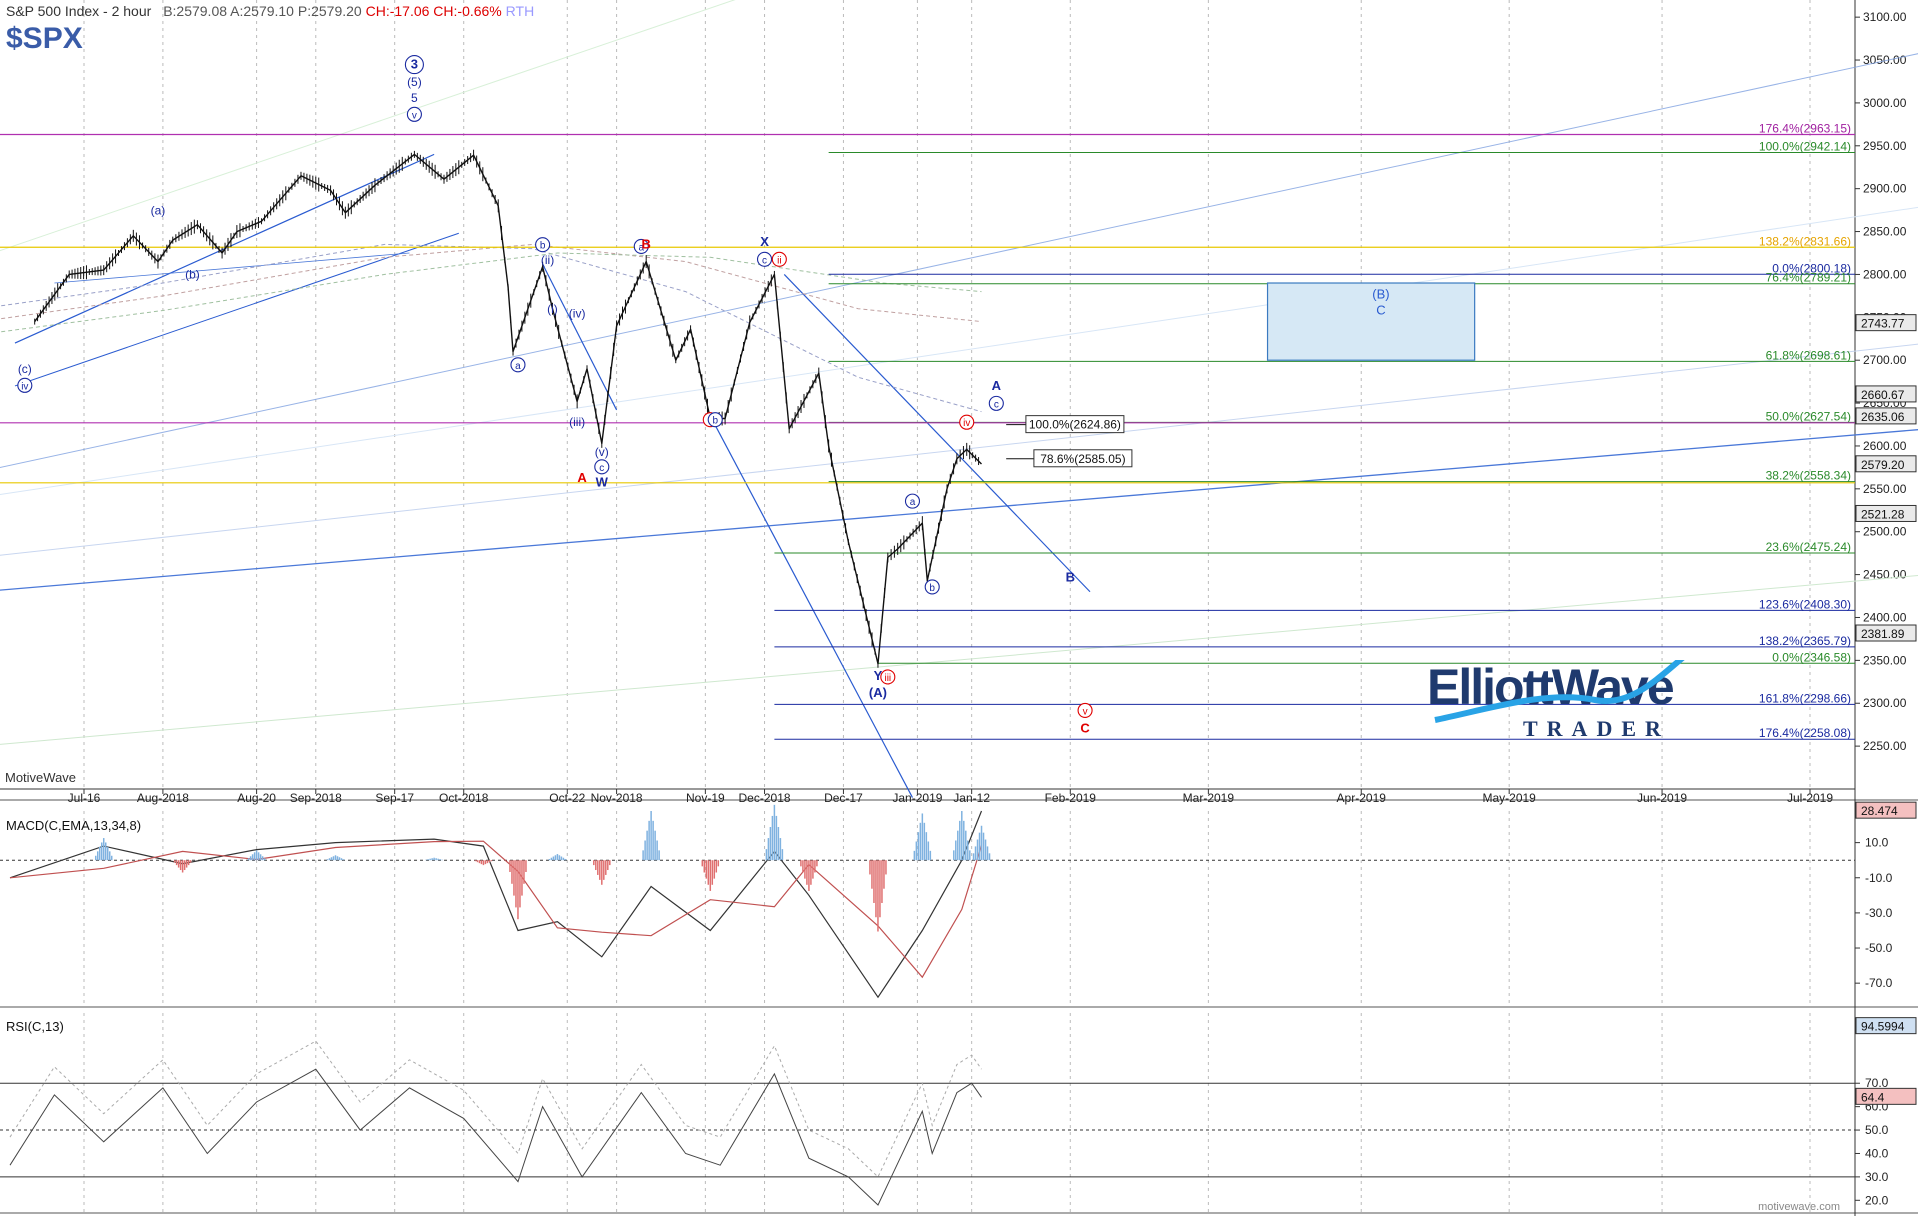  Describe the element at coordinates (1885, 617) in the screenshot. I see `y-axis-tick-label: 2400.00` at that location.